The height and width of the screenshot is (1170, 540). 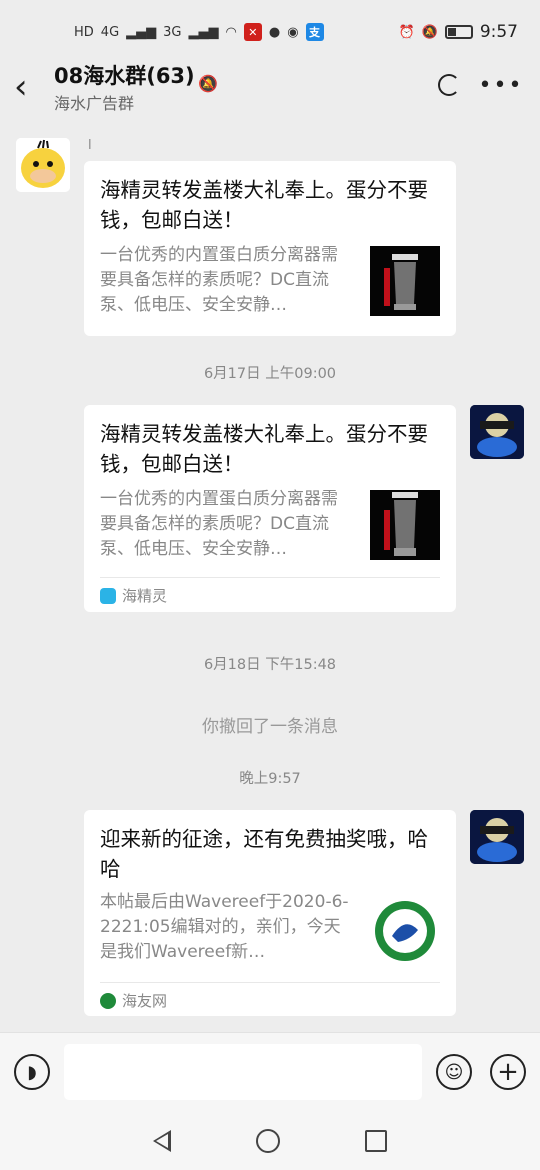 I want to click on status-bar: HD 4G ▂▄▆ 3G ▂▄▆ ◠ ✕ ● ◉ 支 ⏰ 🔕 9:57, so click(x=270, y=32).